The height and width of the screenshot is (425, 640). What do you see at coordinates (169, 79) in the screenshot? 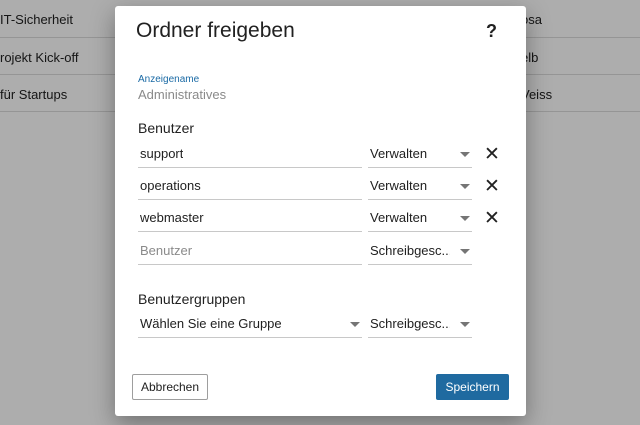
I see `display-name-label: Anzeigename` at bounding box center [169, 79].